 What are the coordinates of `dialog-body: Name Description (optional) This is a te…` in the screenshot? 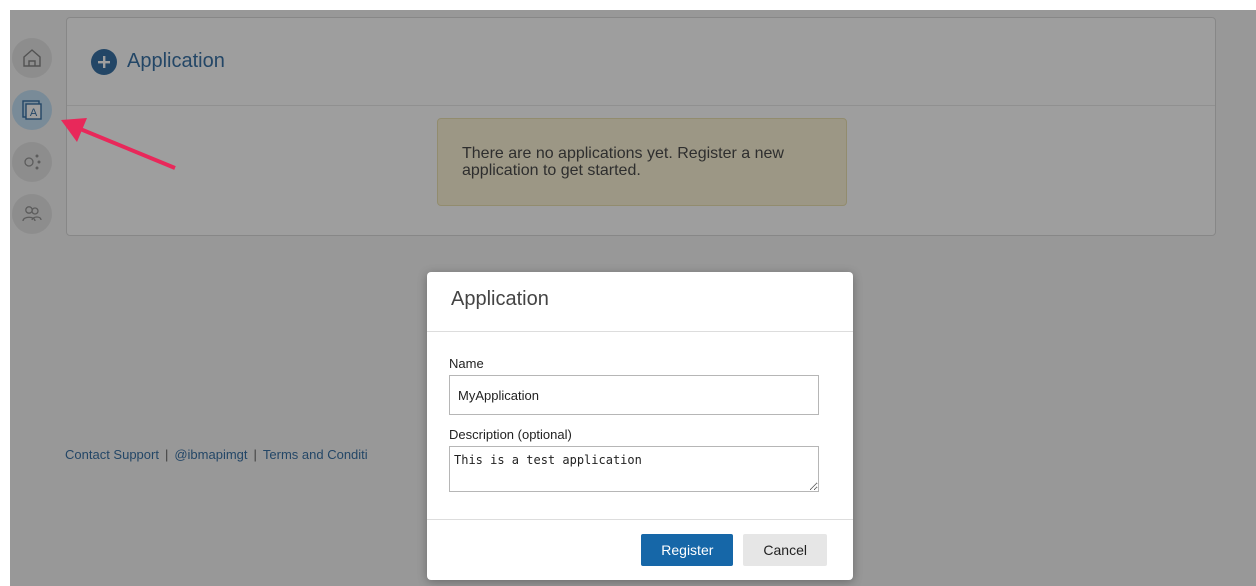 It's located at (640, 414).